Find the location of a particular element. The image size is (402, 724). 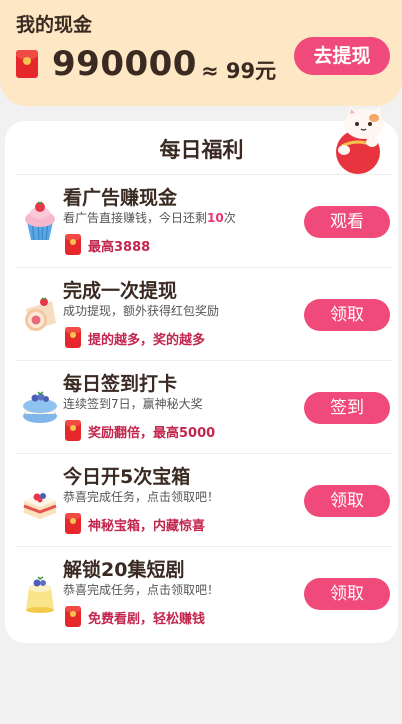

task-withdraw-once: 完成一次提现 成功提现，额外获得红包奖励 提的越多，奖的越多 领取 is located at coordinates (203, 314).